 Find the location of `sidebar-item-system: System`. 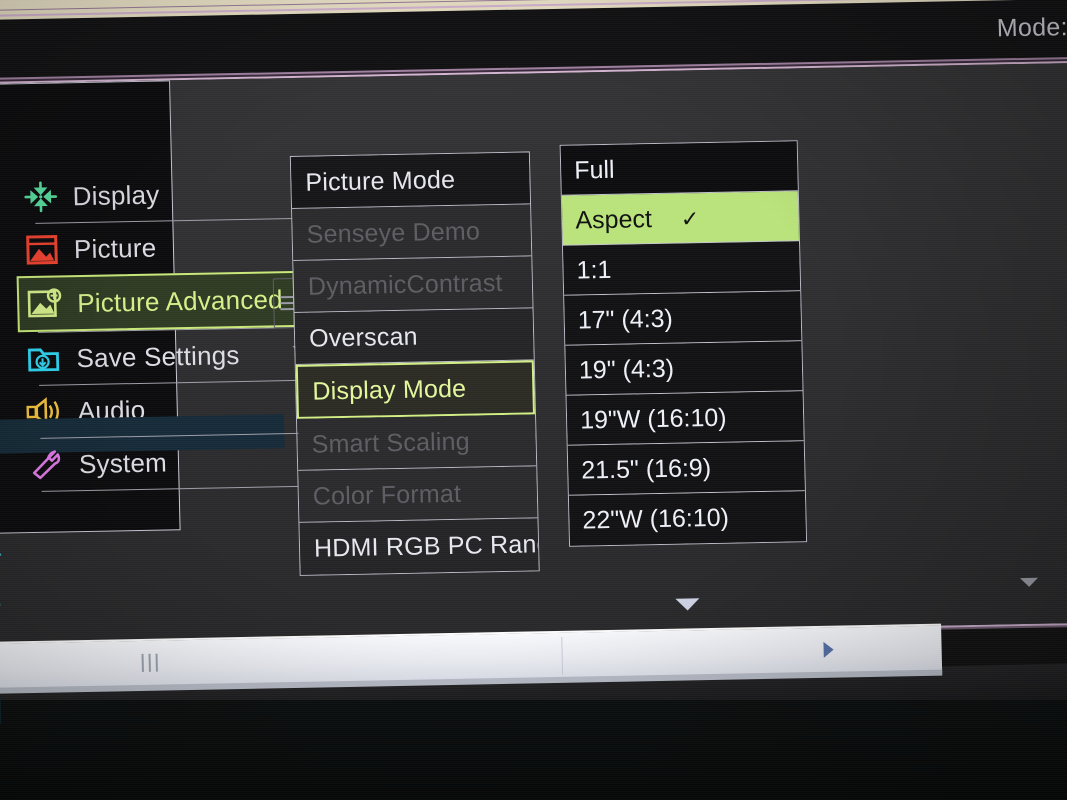

sidebar-item-system: System is located at coordinates (165, 462).